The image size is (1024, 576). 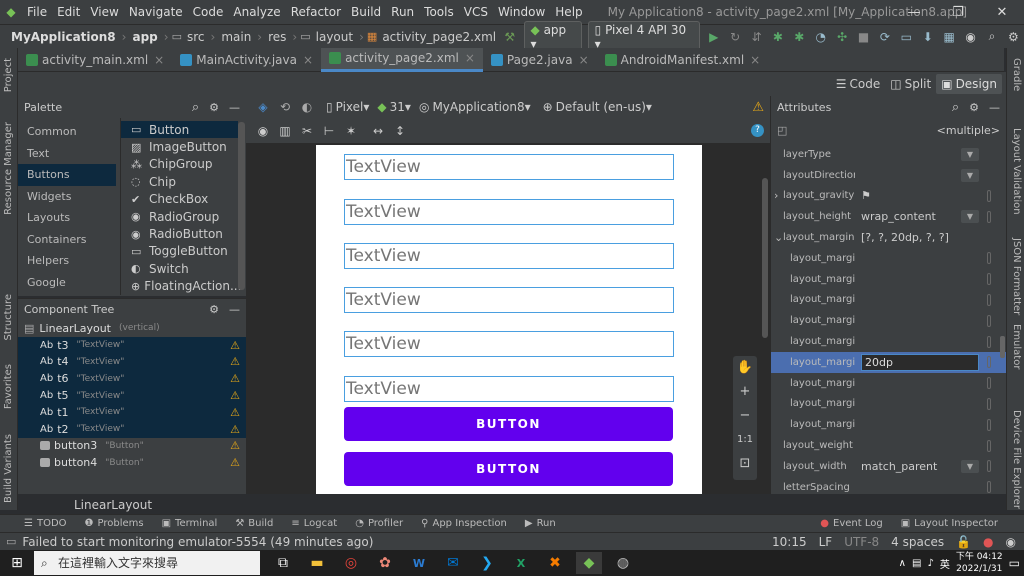 I want to click on attributes-scrollbar, so click(x=1002, y=347).